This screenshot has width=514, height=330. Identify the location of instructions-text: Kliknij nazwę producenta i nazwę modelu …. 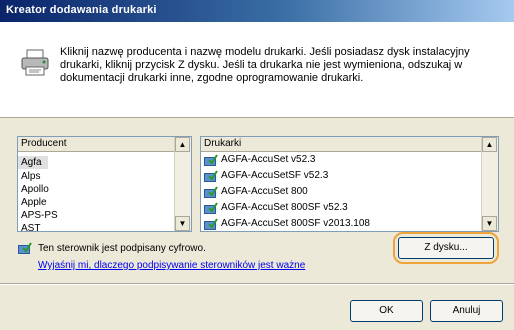
(265, 65).